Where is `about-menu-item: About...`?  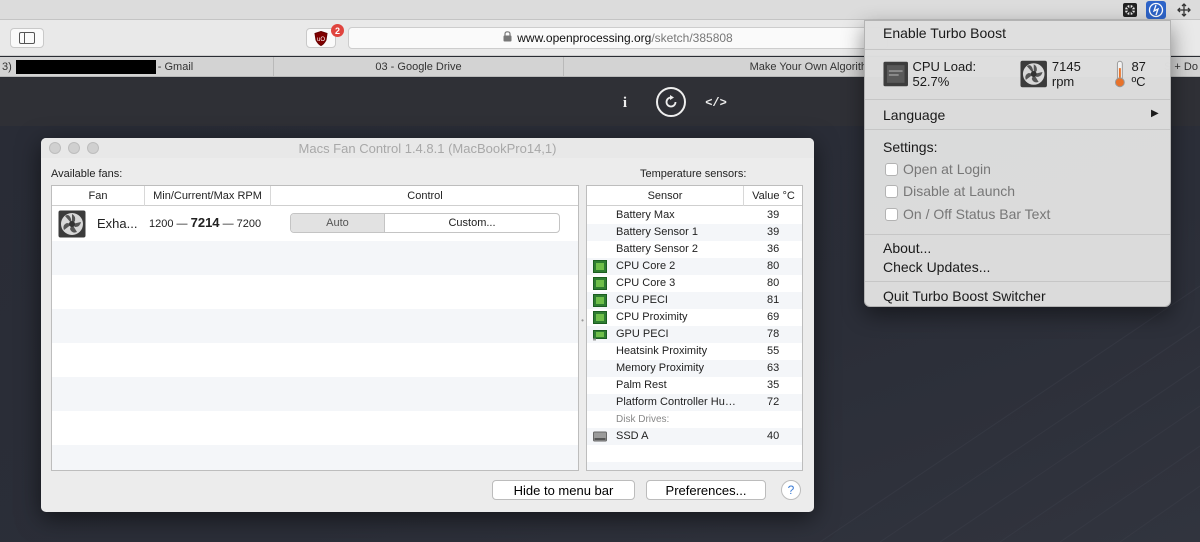 about-menu-item: About... is located at coordinates (907, 248).